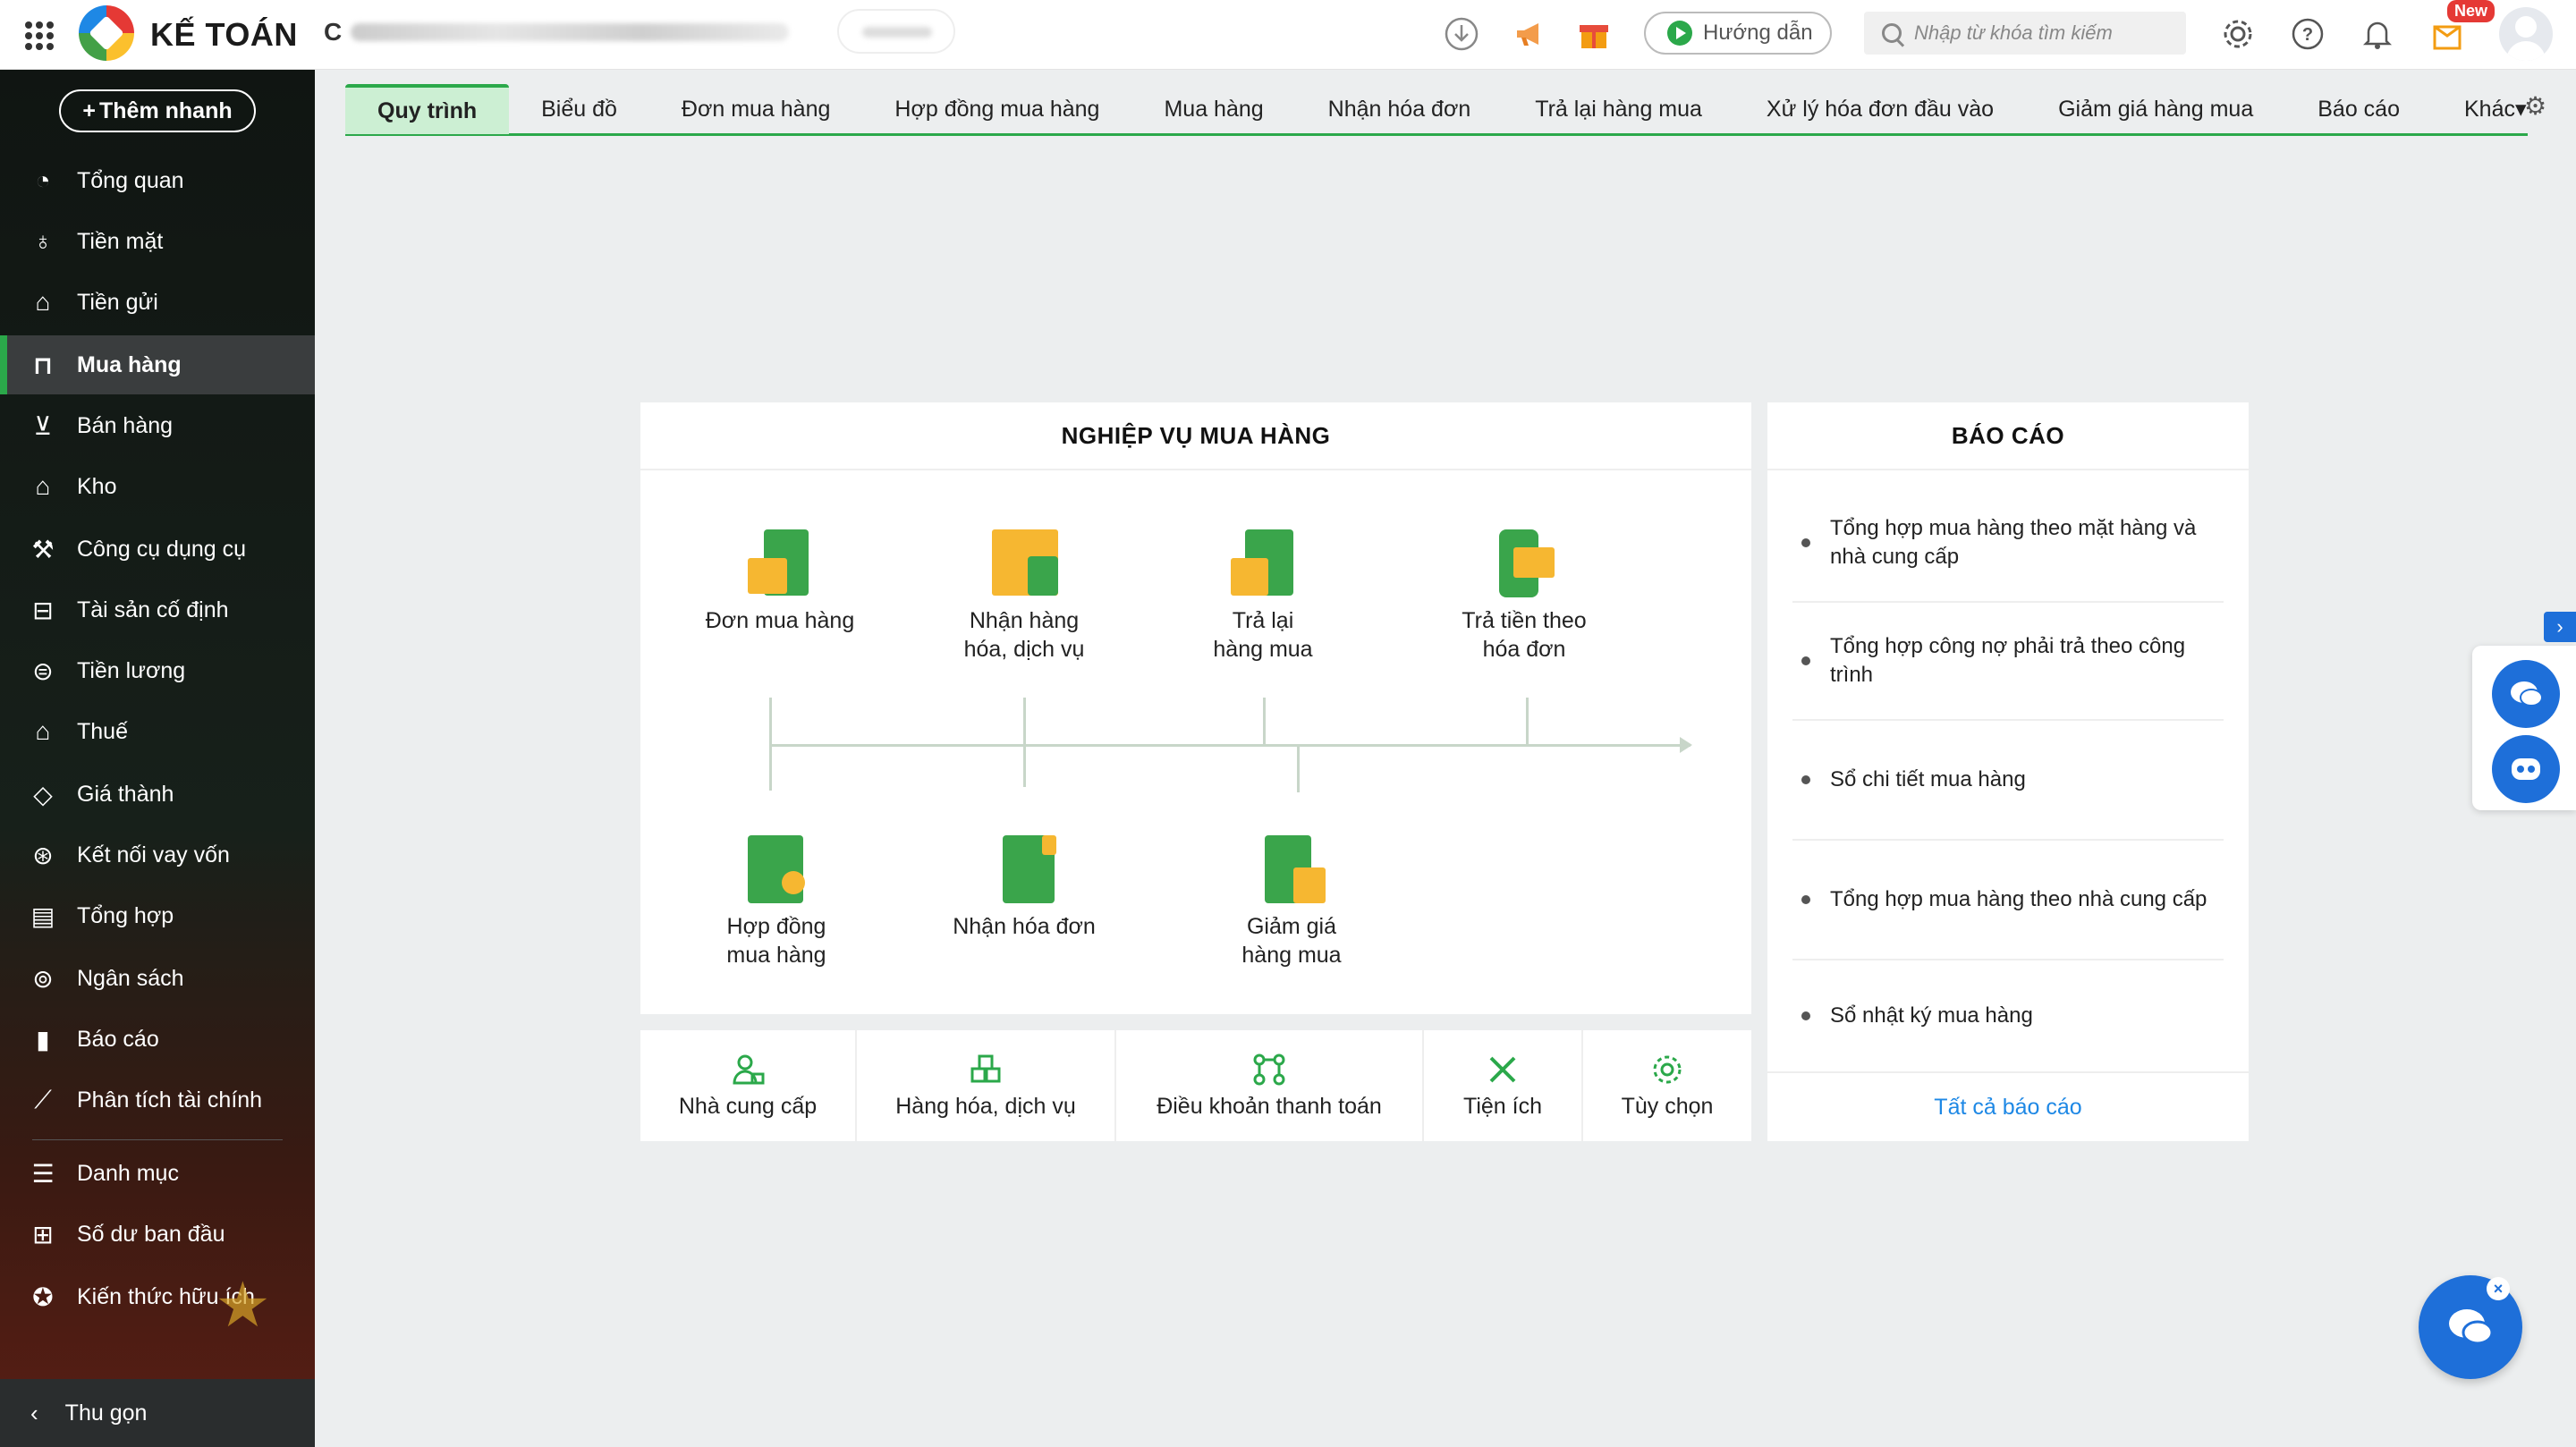 The width and height of the screenshot is (2576, 1447). Describe the element at coordinates (1024, 635) in the screenshot. I see `flow-label: Nhận hàng hóa, dịch vụ` at that location.